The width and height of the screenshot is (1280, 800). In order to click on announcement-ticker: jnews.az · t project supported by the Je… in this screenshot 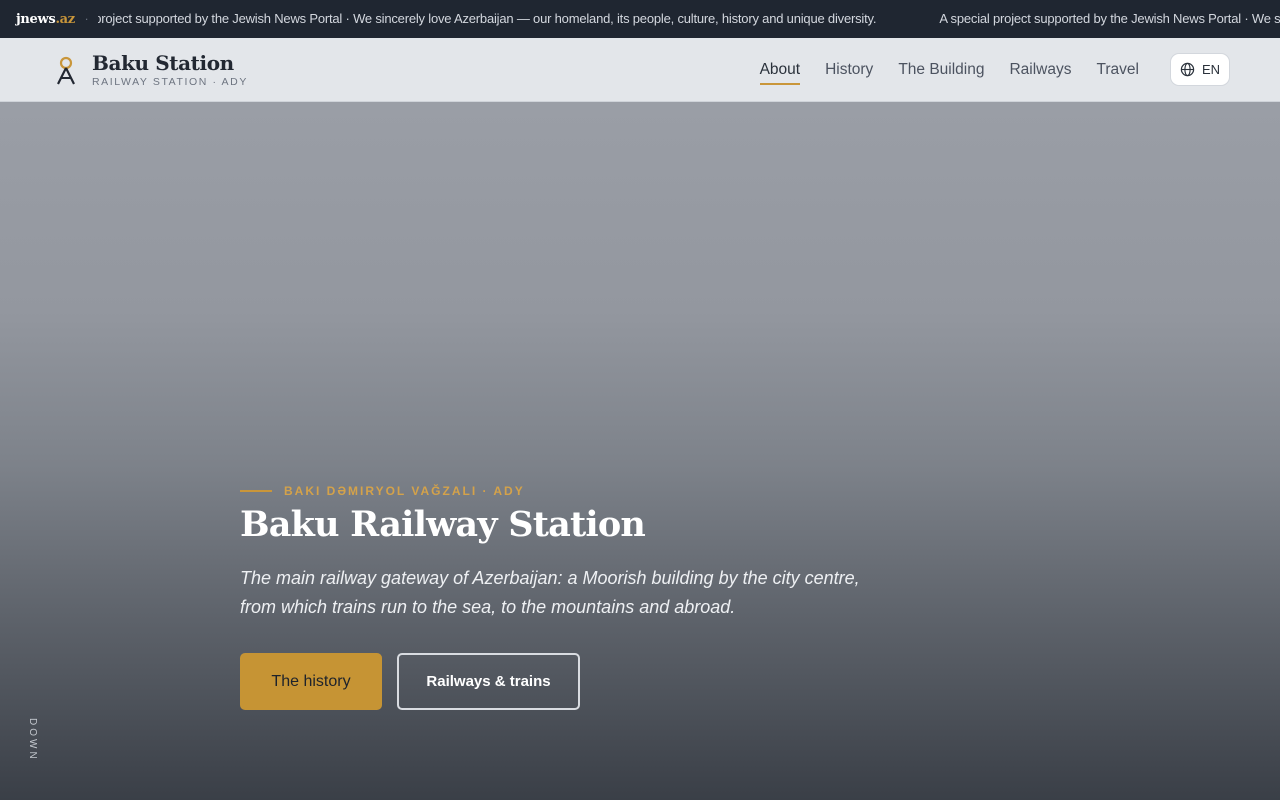, I will do `click(640, 19)`.